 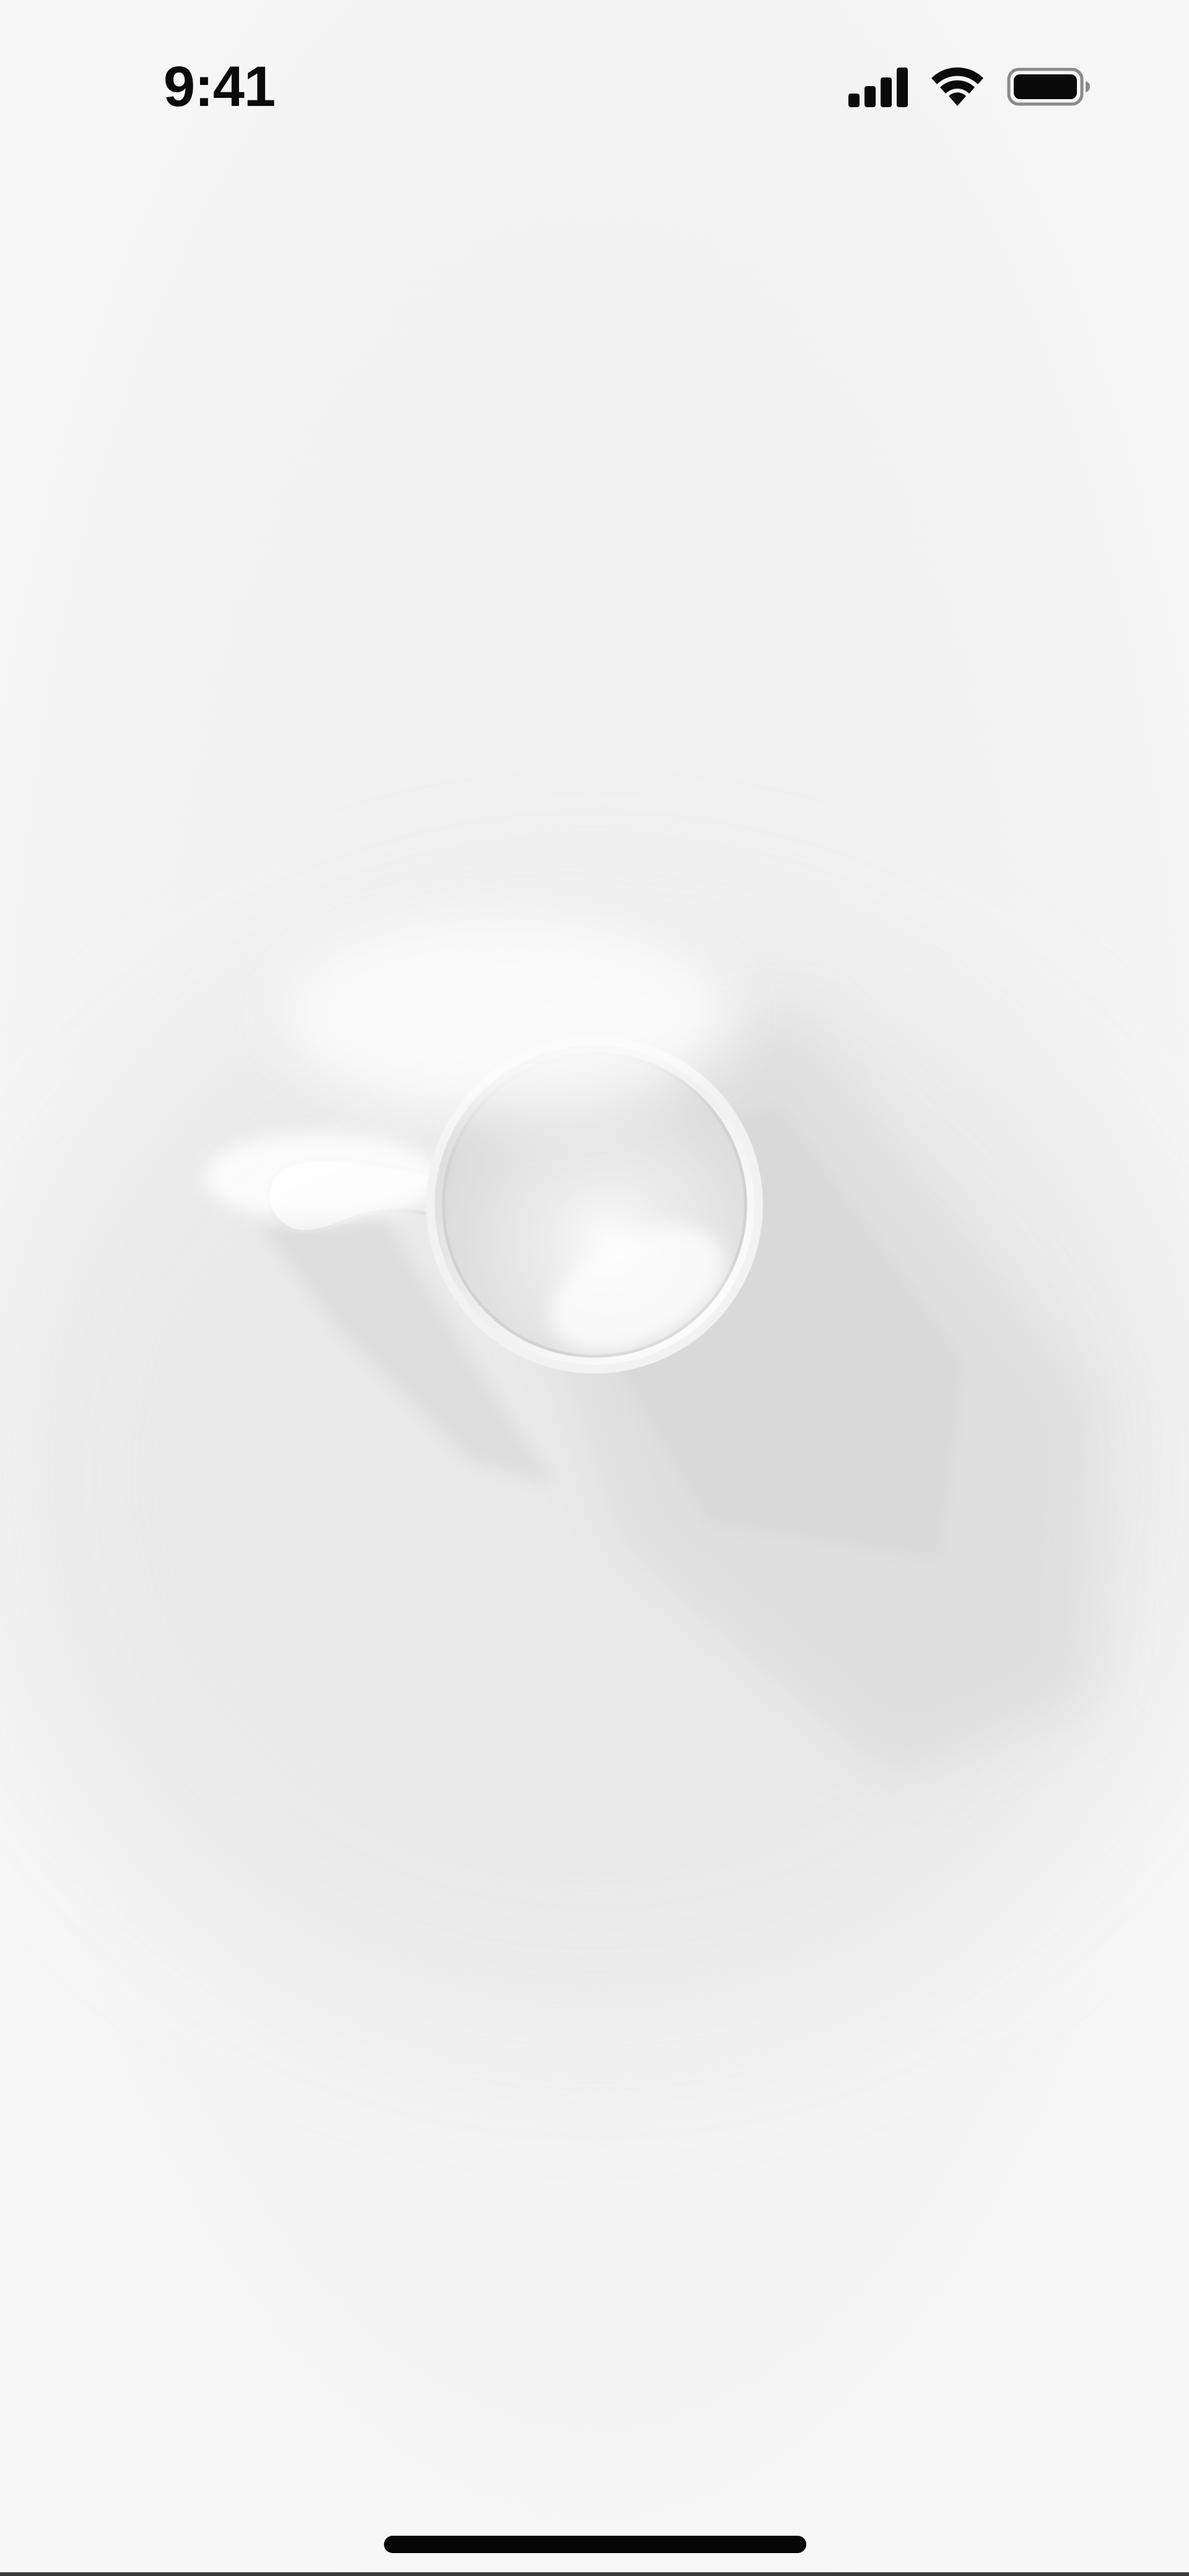 I want to click on status-icons, so click(x=969, y=88).